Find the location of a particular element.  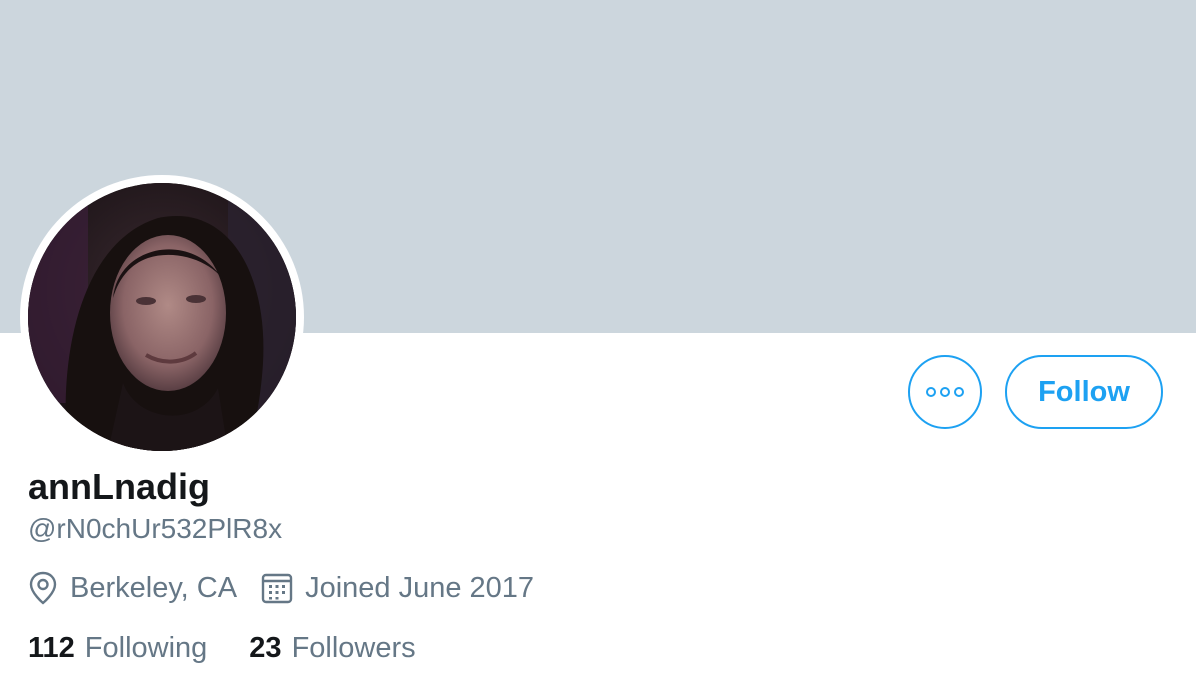

location-text: Berkeley, CA is located at coordinates (154, 587).